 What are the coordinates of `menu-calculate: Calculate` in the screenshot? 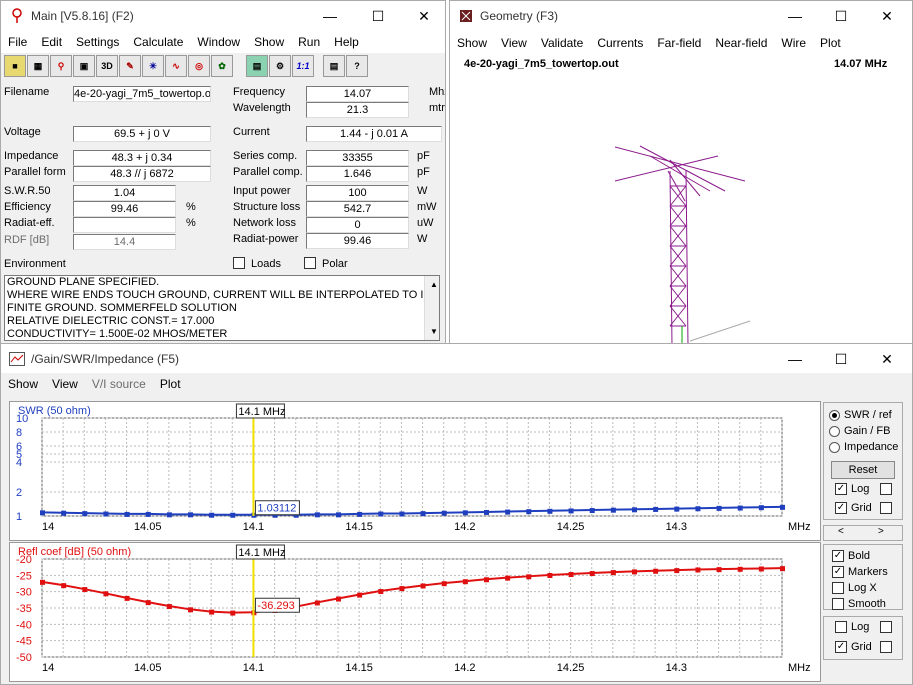 It's located at (158, 42).